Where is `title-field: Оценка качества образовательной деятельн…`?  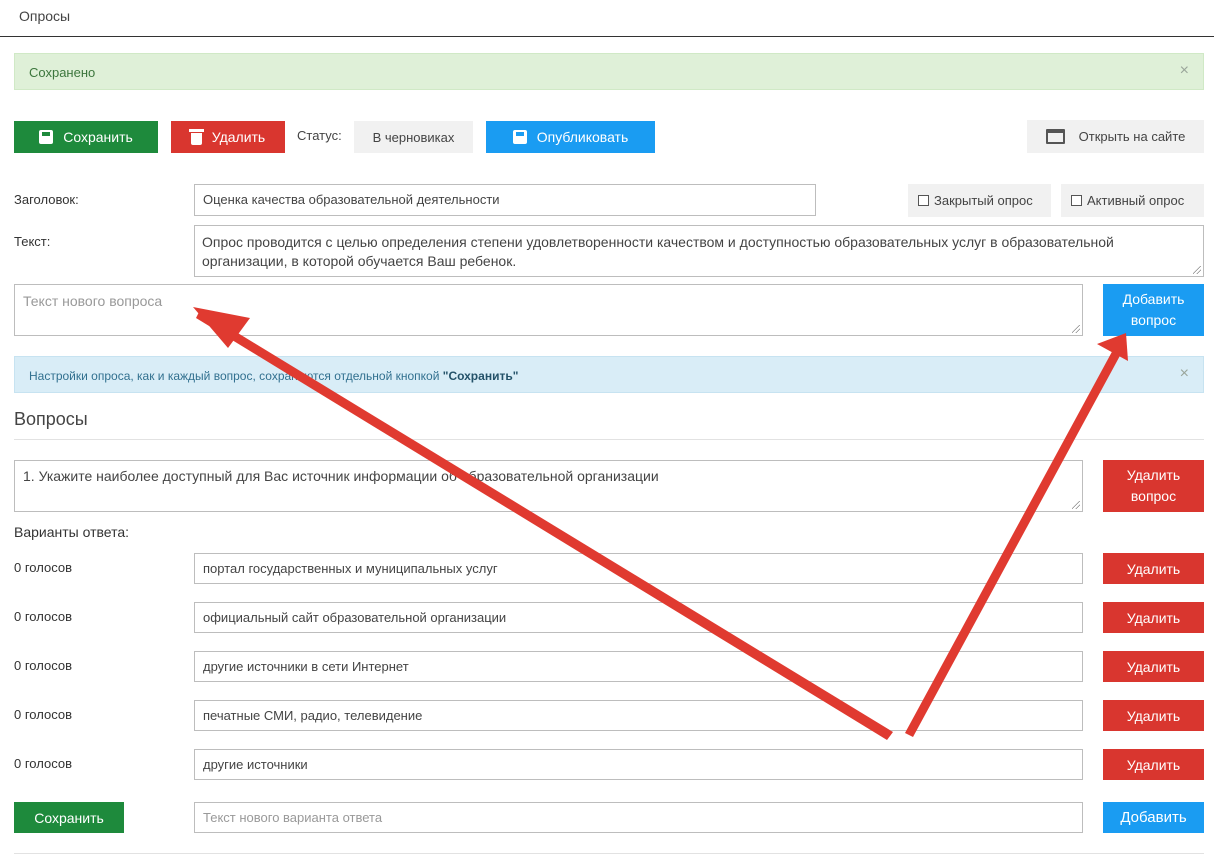 title-field: Оценка качества образовательной деятельн… is located at coordinates (505, 200).